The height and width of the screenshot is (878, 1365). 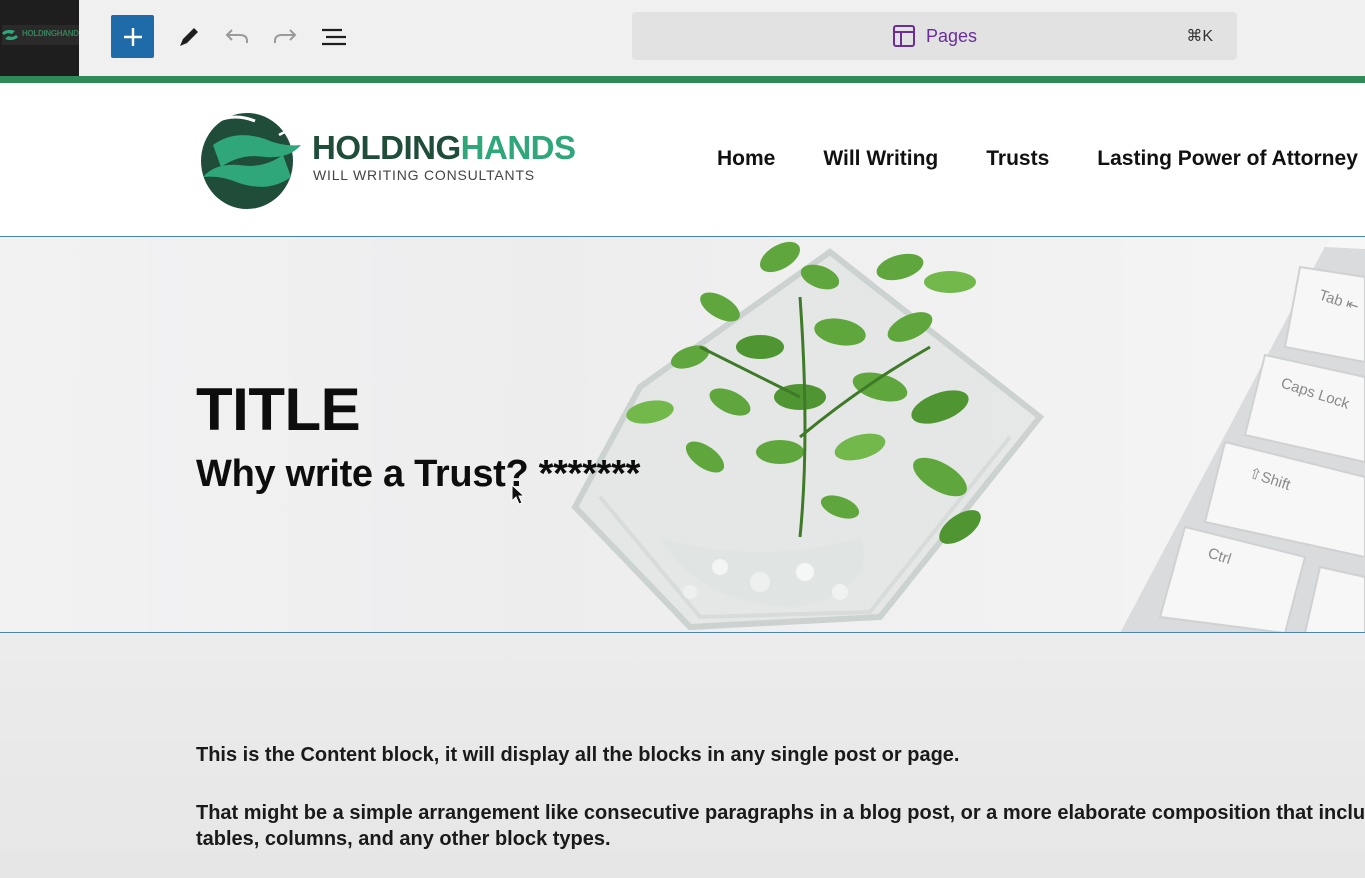 What do you see at coordinates (1017, 159) in the screenshot?
I see `nav-item-trusts: Trusts` at bounding box center [1017, 159].